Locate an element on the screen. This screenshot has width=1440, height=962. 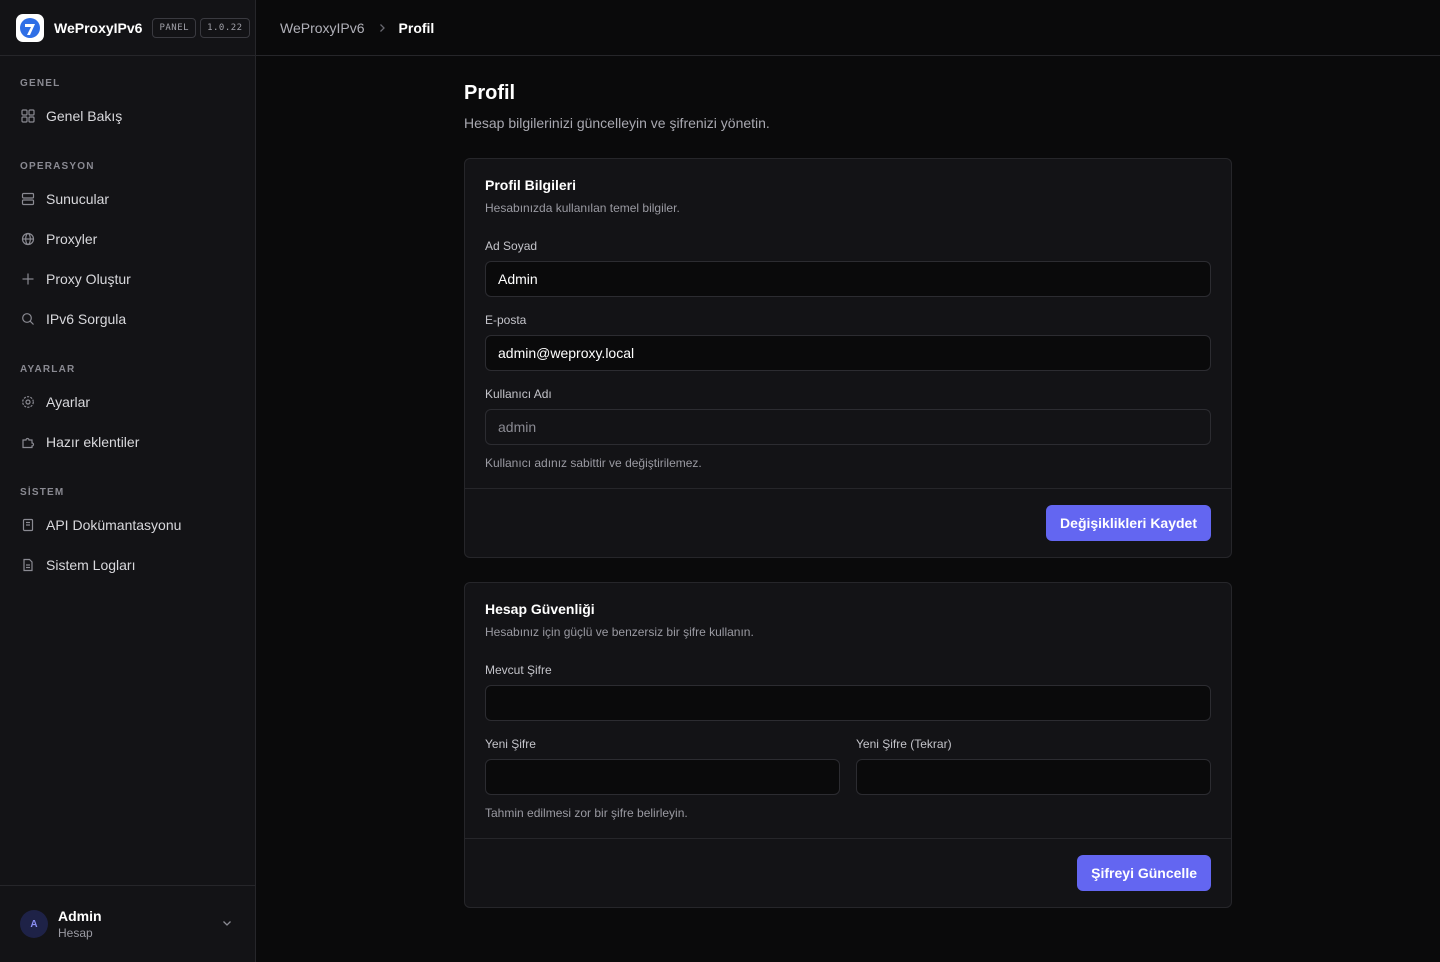
repeat-password-group: Yeni Şifre (Tekrar) is located at coordinates (1033, 758).